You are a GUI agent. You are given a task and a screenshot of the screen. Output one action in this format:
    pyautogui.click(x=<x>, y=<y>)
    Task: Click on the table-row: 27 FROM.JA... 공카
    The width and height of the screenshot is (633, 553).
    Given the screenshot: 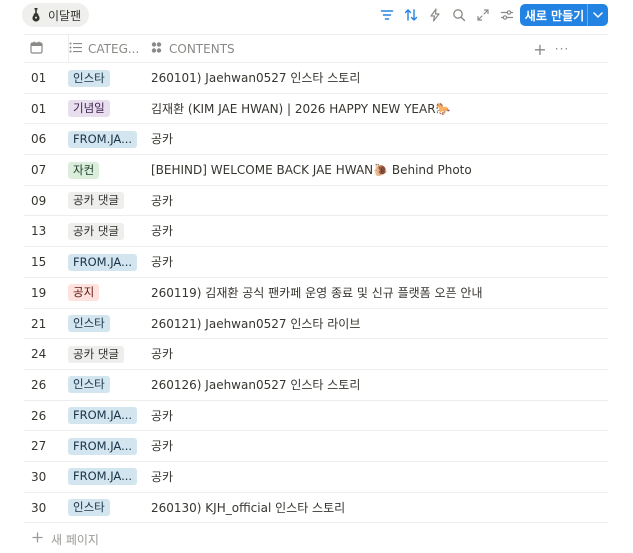 What is the action you would take?
    pyautogui.click(x=316, y=446)
    